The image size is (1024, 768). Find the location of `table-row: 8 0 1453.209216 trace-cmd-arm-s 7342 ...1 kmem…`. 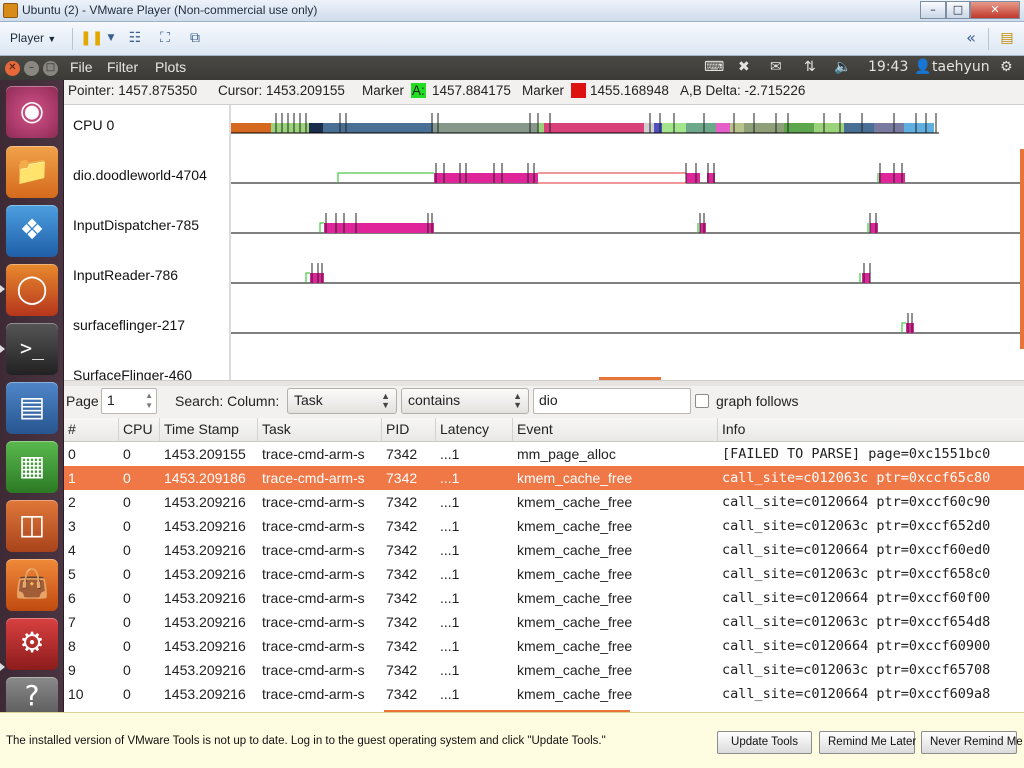

table-row: 8 0 1453.209216 trace-cmd-arm-s 7342 ...1 kmem… is located at coordinates (544, 646).